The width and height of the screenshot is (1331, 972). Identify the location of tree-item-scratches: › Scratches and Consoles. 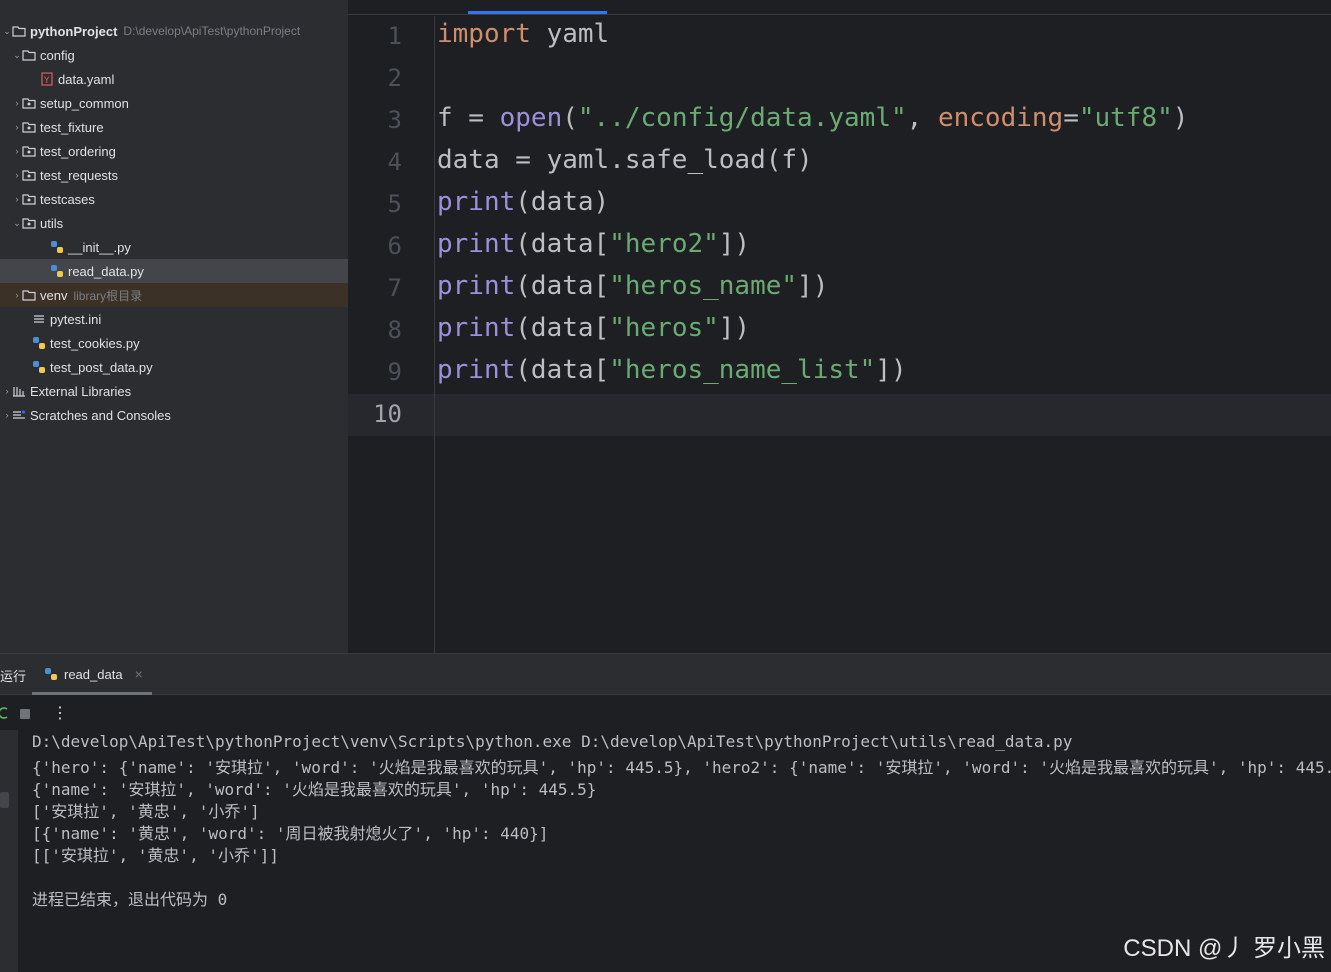
(175, 415).